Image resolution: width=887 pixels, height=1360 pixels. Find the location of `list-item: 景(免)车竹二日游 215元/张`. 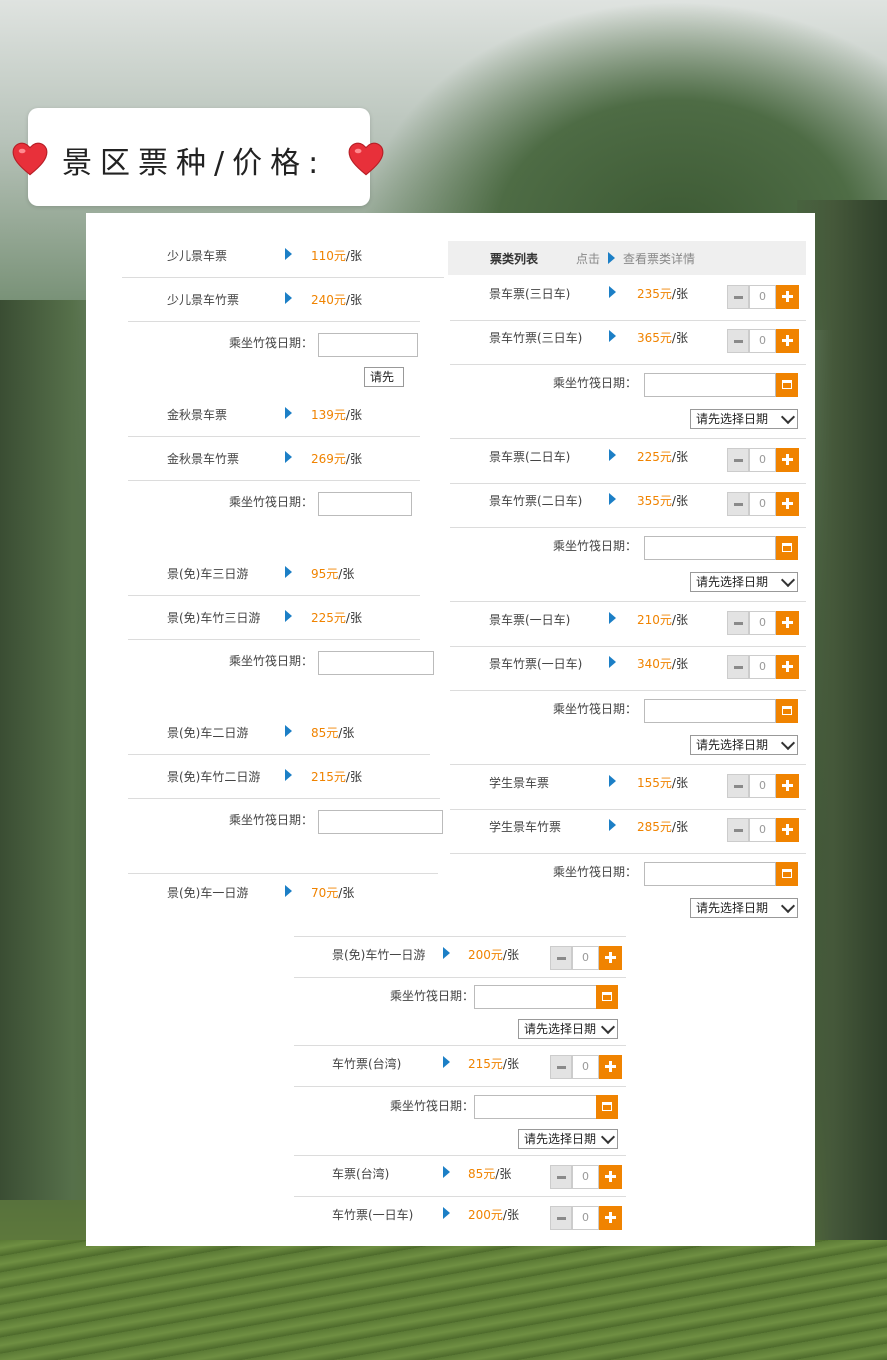

list-item: 景(免)车竹二日游 215元/张 is located at coordinates (284, 778).